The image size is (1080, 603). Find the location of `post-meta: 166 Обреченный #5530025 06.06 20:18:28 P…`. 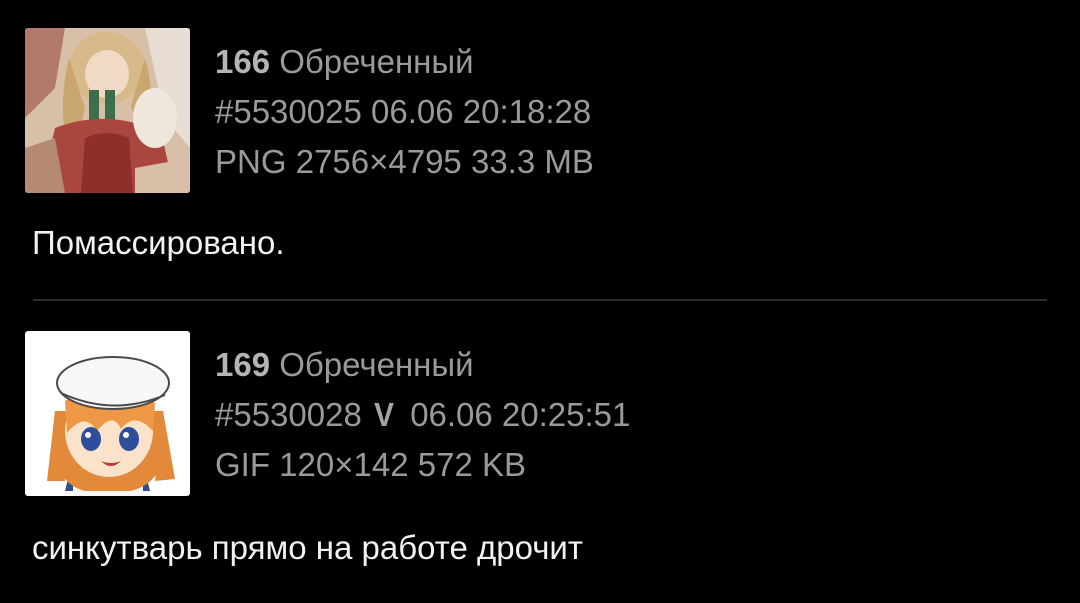

post-meta: 166 Обреченный #5530025 06.06 20:18:28 P… is located at coordinates (404, 112).